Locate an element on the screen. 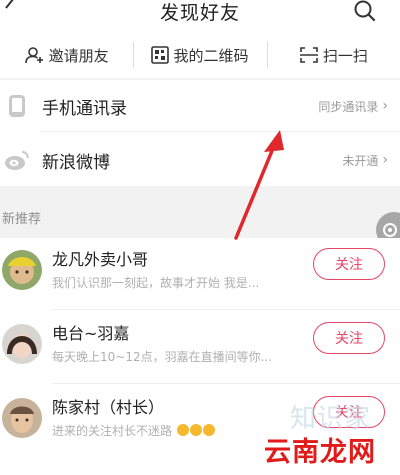  sync-contacts-label: 同步通讯录 is located at coordinates (348, 106).